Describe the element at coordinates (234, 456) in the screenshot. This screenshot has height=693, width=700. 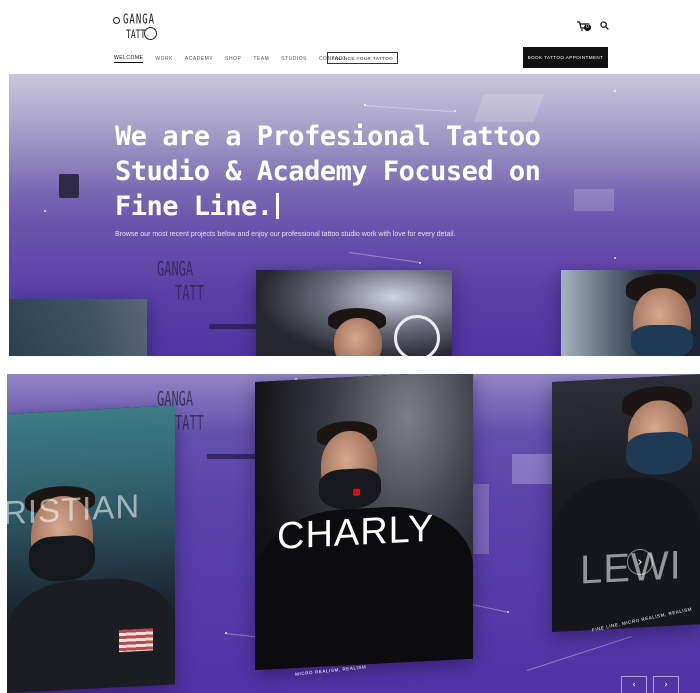
I see `wall-shelf` at that location.